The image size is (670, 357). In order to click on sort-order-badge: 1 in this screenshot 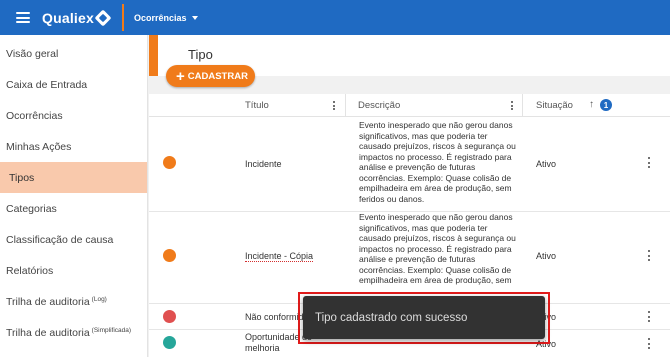, I will do `click(606, 105)`.